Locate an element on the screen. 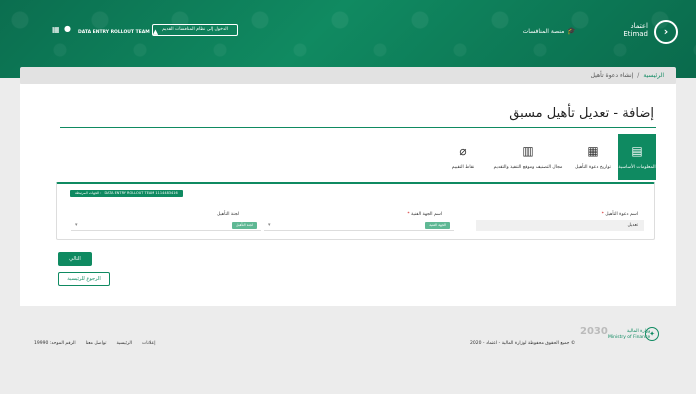 Image resolution: width=696 pixels, height=394 pixels. back-home-button: الرجوع للرئيسية is located at coordinates (84, 279).